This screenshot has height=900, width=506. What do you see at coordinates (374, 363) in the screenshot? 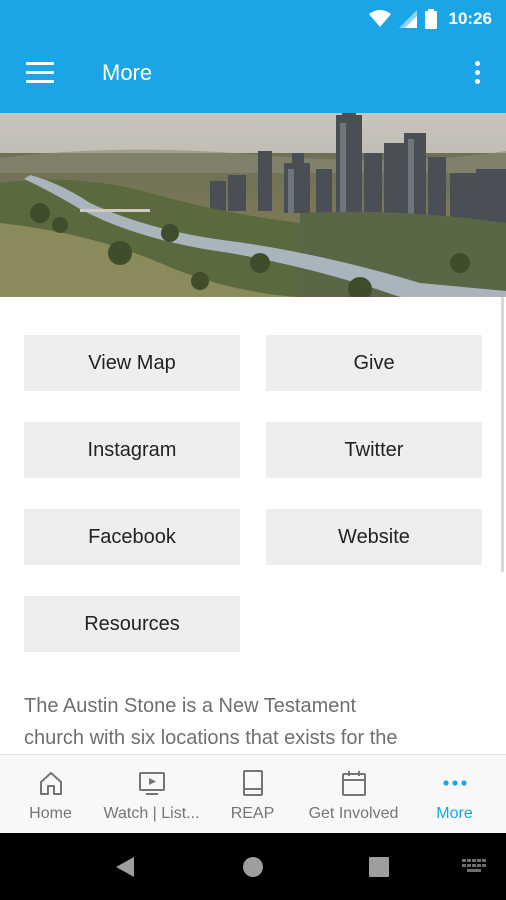
I see `give-button: Give` at bounding box center [374, 363].